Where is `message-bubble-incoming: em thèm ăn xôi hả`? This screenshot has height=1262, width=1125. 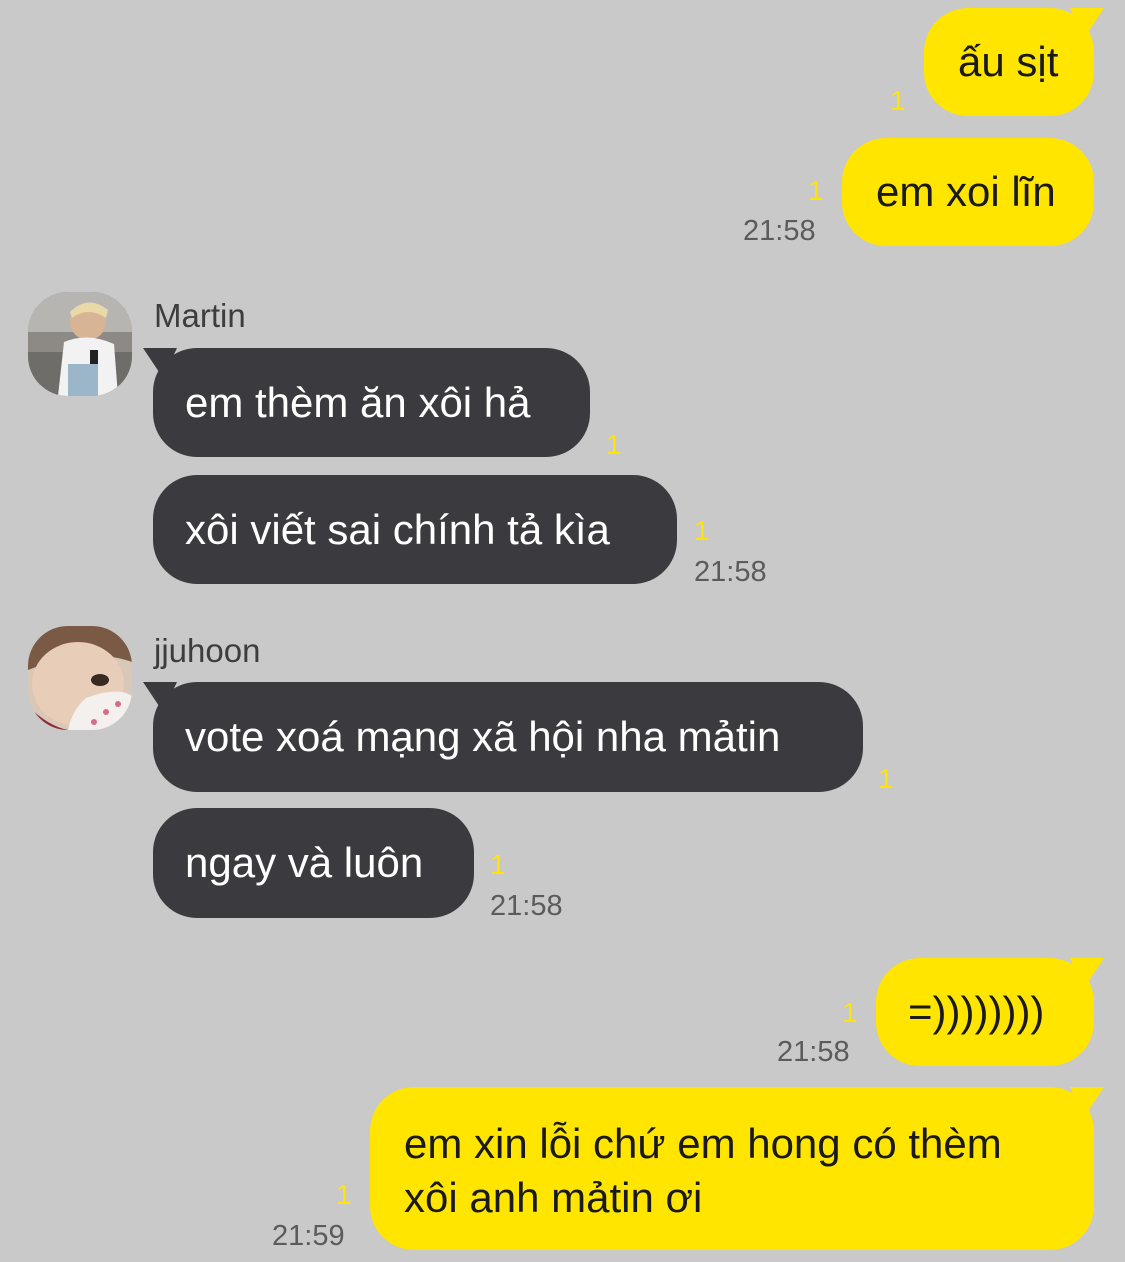 message-bubble-incoming: em thèm ăn xôi hả is located at coordinates (366, 402).